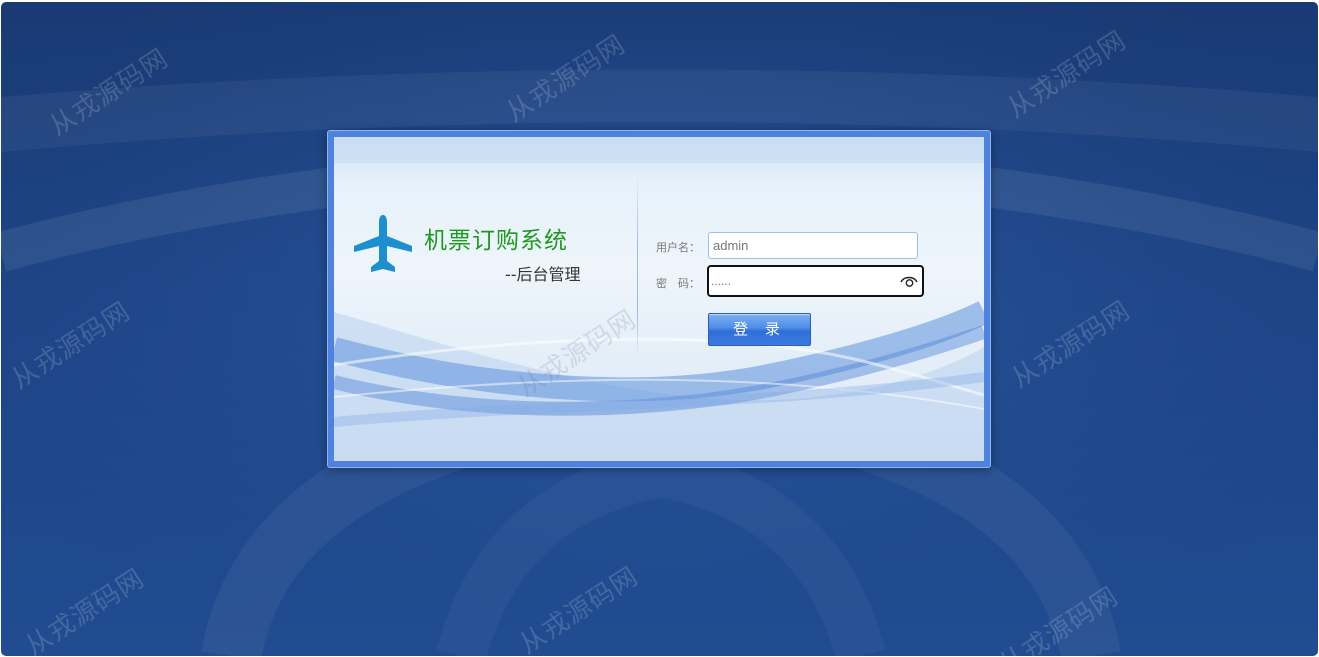 The height and width of the screenshot is (657, 1319). What do you see at coordinates (496, 241) in the screenshot?
I see `app-title: 机票订购系统` at bounding box center [496, 241].